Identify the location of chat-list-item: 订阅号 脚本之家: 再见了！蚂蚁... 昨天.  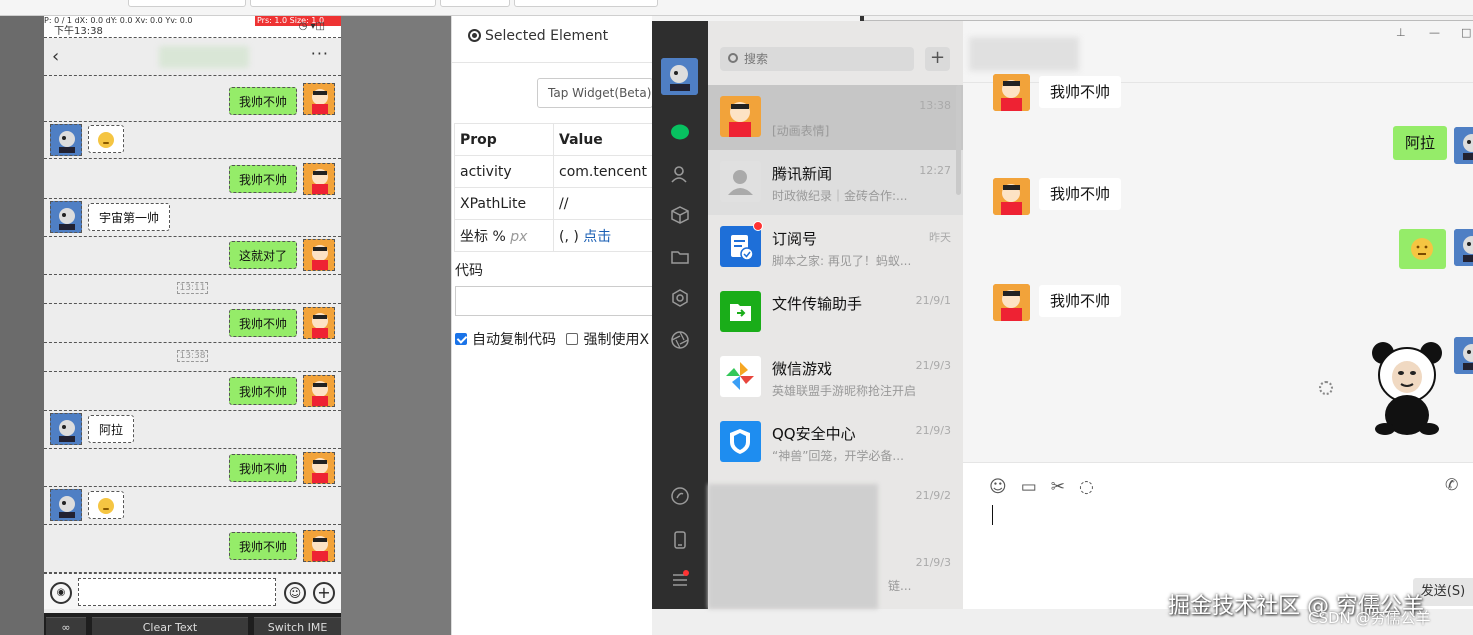
(835, 247).